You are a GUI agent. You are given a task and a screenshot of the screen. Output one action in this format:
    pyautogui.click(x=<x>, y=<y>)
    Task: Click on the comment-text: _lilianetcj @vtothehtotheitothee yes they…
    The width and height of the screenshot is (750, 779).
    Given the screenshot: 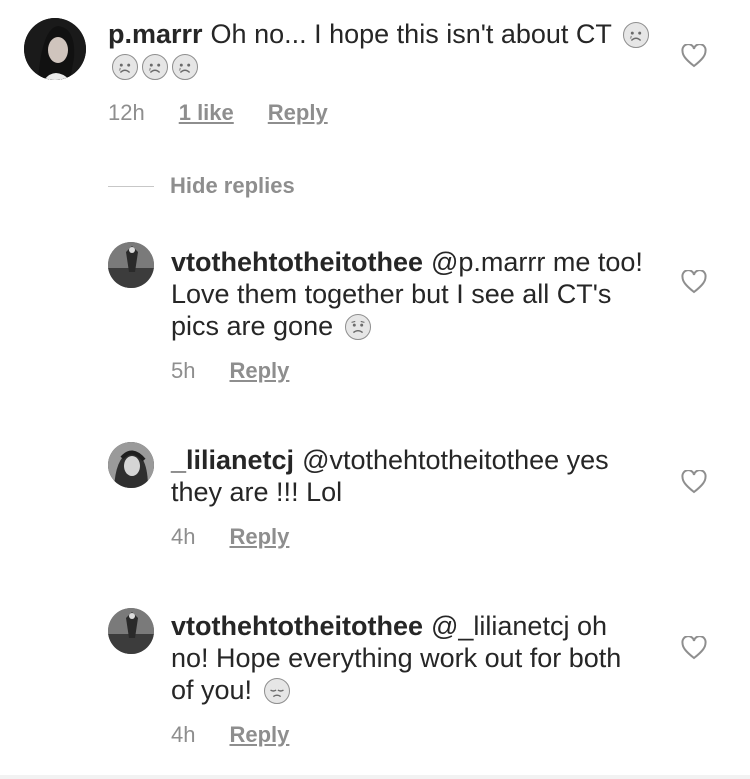 What is the action you would take?
    pyautogui.click(x=411, y=476)
    